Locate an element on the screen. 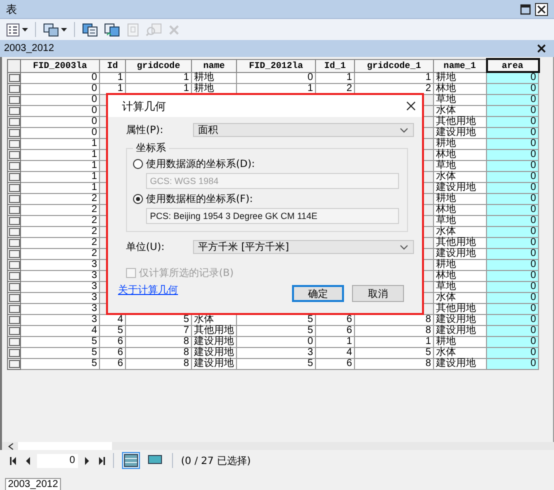  record-field: 0 is located at coordinates (57, 461).